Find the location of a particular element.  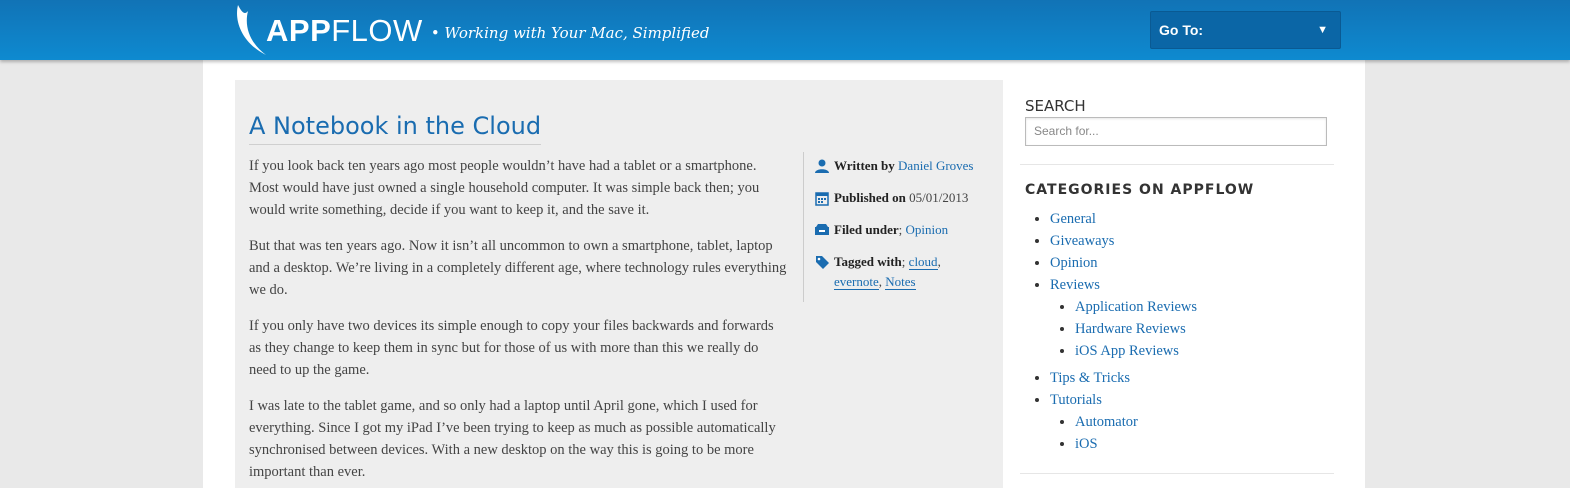

logo-swoosh-icon is located at coordinates (251, 30).